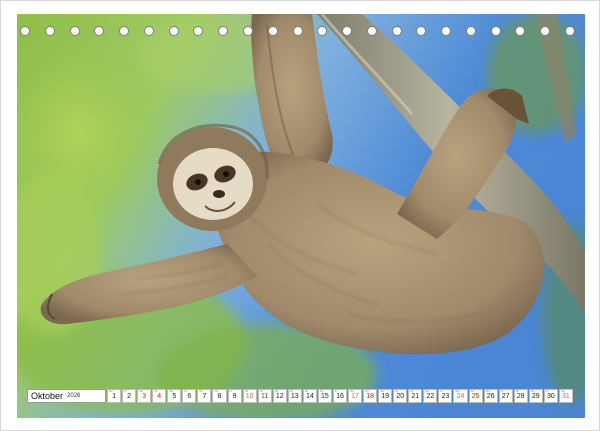 This screenshot has width=600, height=431. I want to click on day-cell: Mi 14, so click(309, 396).